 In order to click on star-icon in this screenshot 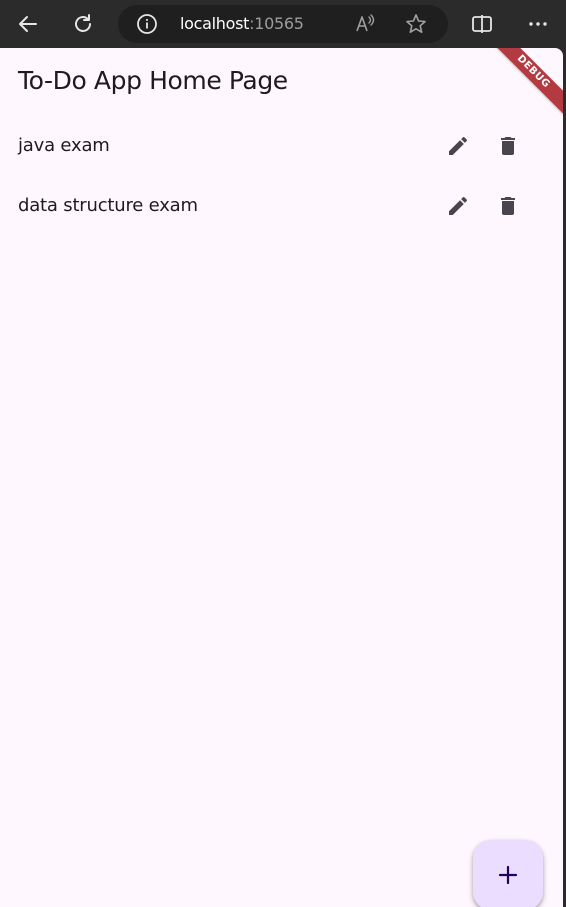, I will do `click(416, 23)`.